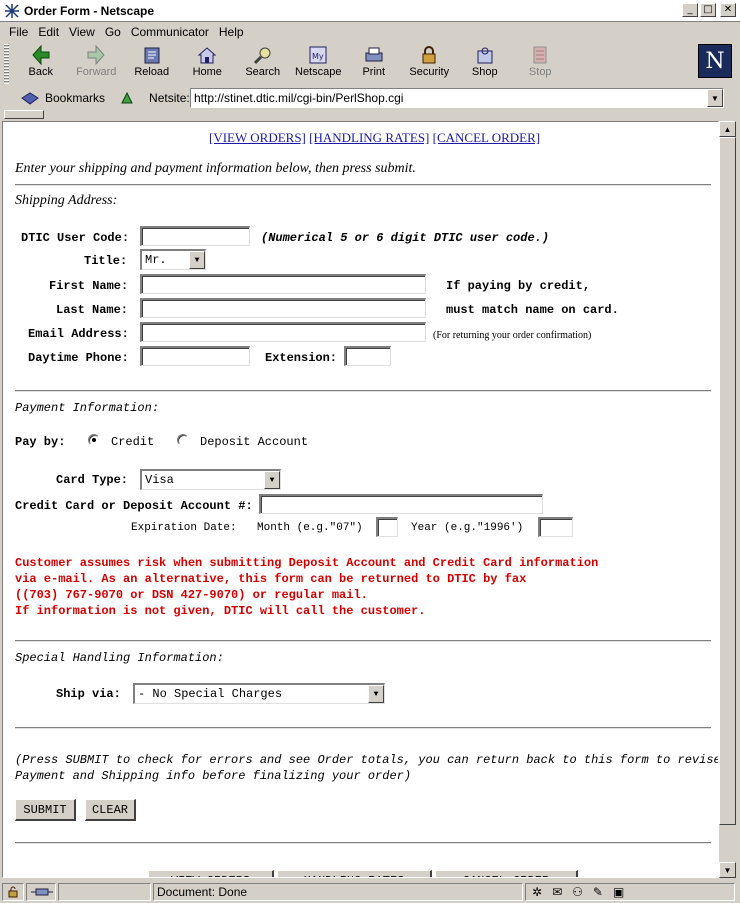  I want to click on phone-label: Daytime Phone:, so click(78, 358).